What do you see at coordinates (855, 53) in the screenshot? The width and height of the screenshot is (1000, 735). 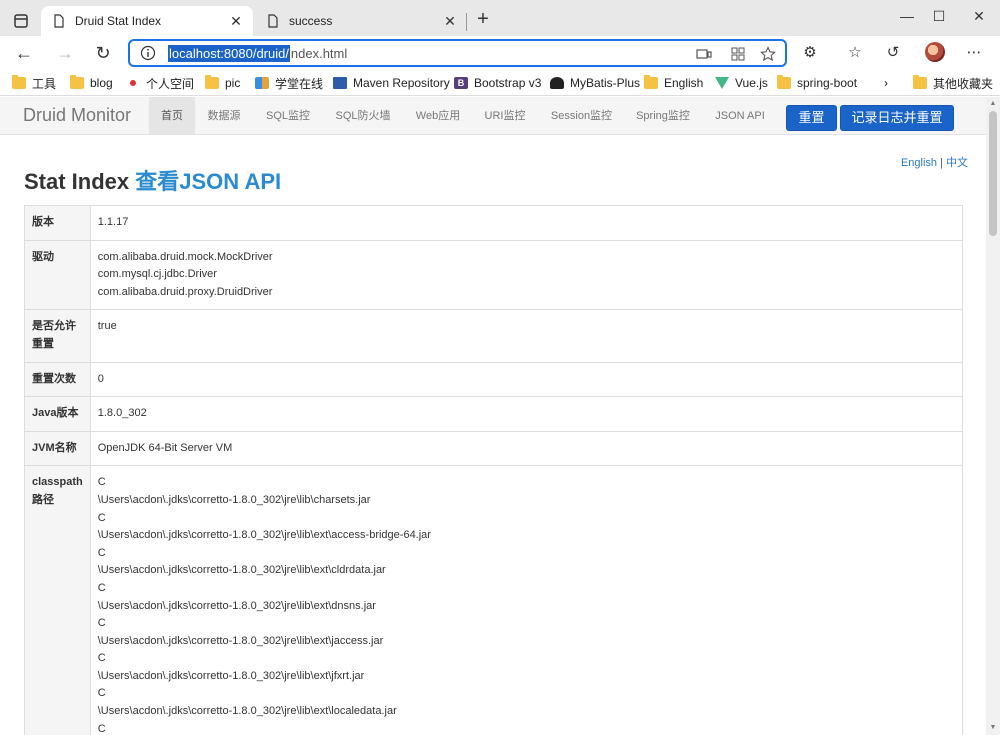 I see `favorites-icon: ☆` at bounding box center [855, 53].